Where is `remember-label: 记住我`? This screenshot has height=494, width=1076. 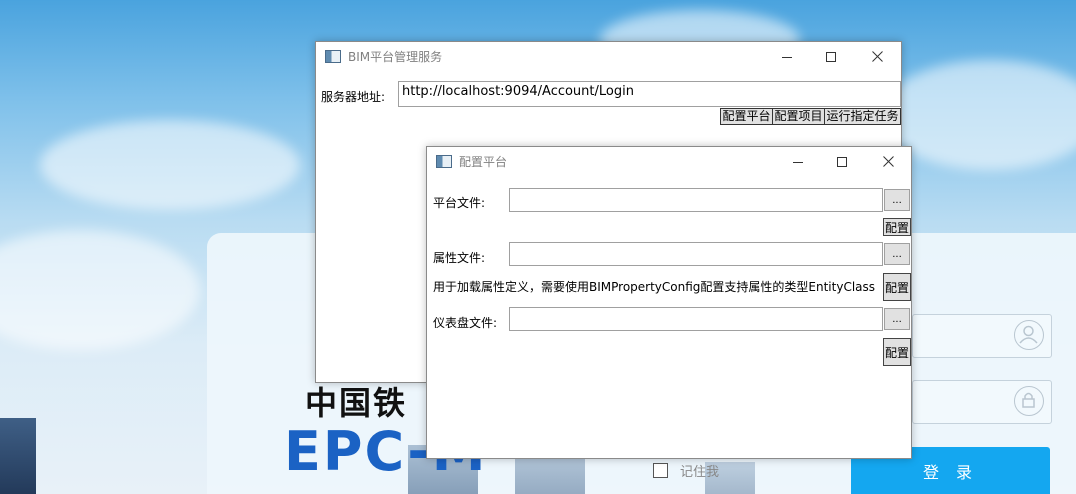
remember-label: 记住我 is located at coordinates (700, 472).